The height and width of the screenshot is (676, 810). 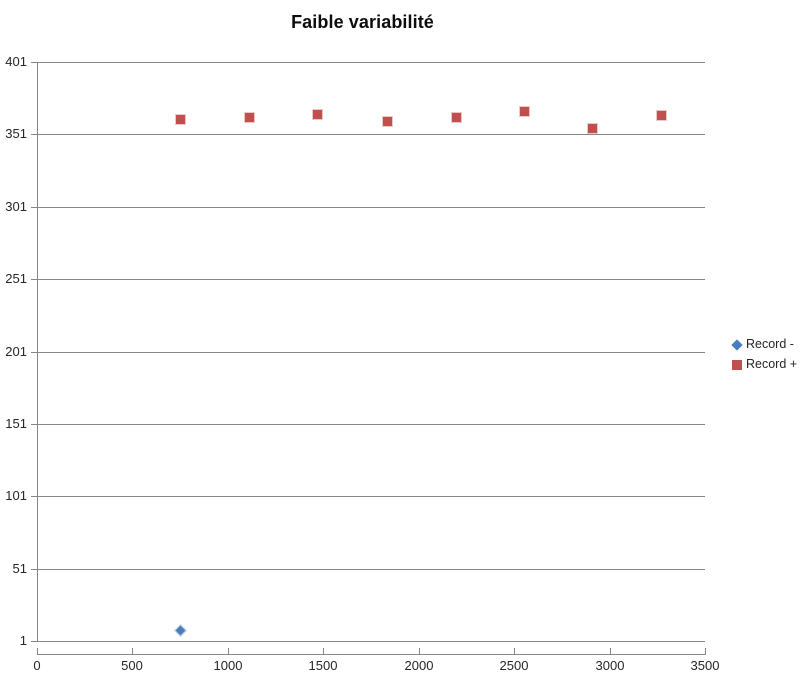 I want to click on gridline-horizontal, so click(x=371, y=641).